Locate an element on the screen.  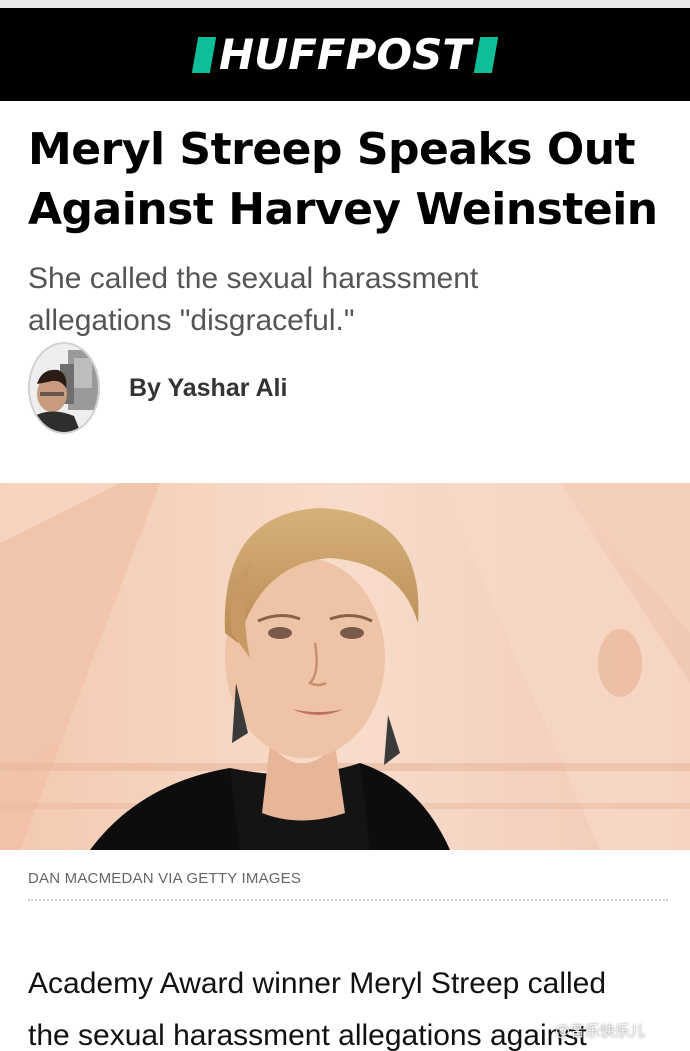
author-avatar is located at coordinates (64, 388).